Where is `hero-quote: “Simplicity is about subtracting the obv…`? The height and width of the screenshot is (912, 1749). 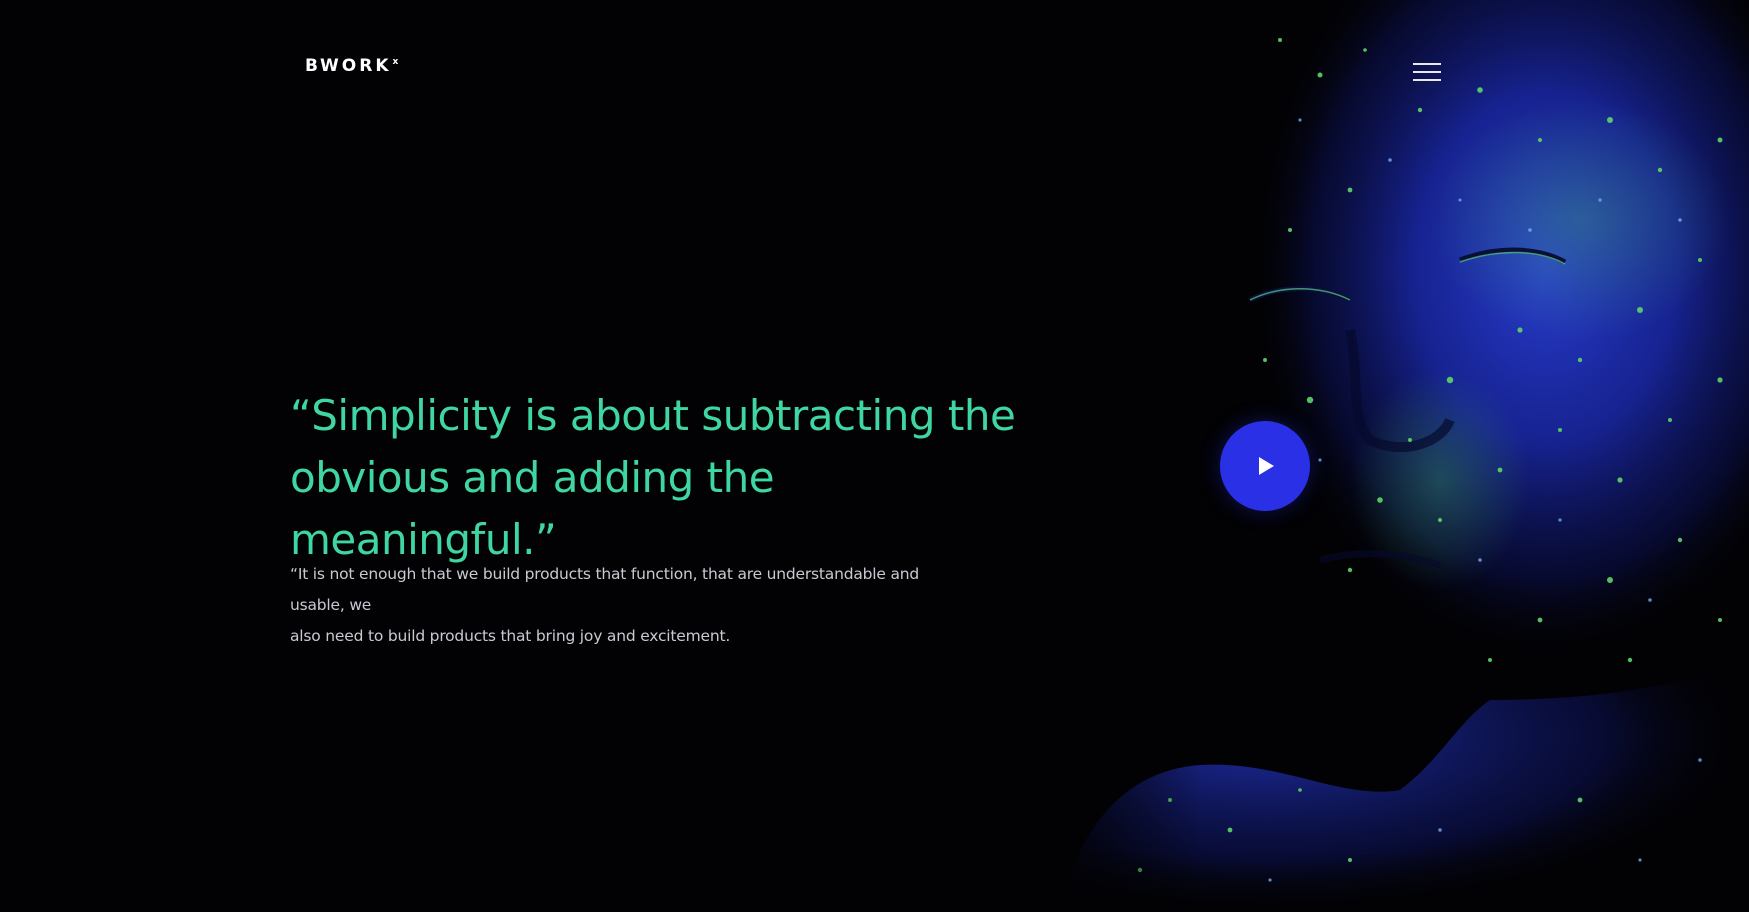 hero-quote: “Simplicity is about subtracting the obv… is located at coordinates (670, 478).